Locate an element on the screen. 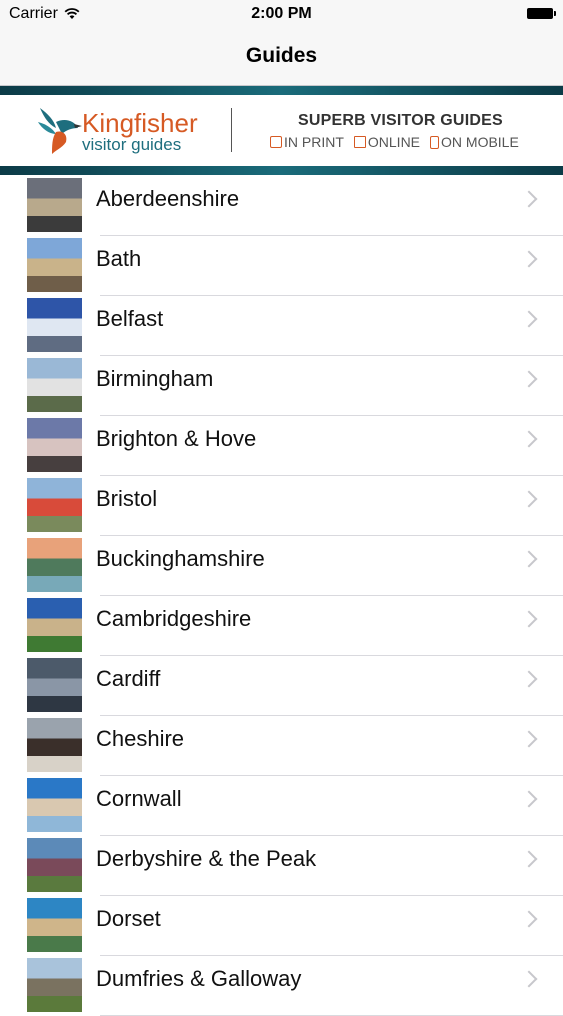 This screenshot has width=563, height=1016. brand-subtitle: visitor guides is located at coordinates (132, 144).